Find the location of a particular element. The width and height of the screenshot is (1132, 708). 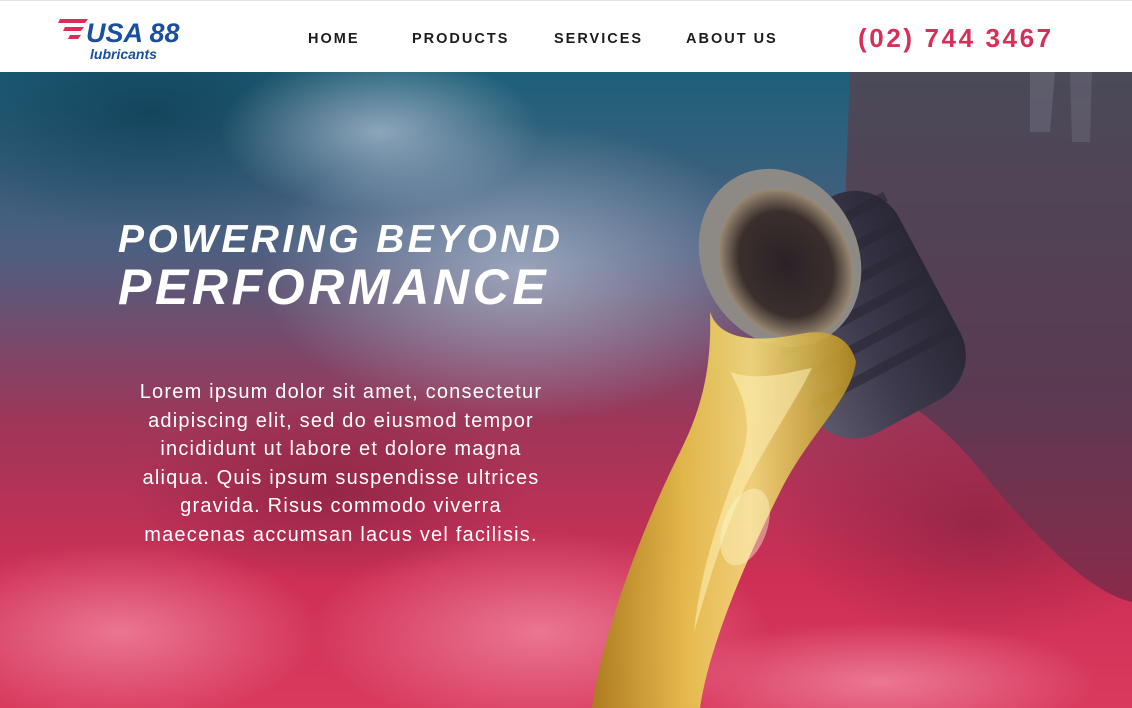

hero-title-line-1: POWERING BEYOND is located at coordinates (341, 239).